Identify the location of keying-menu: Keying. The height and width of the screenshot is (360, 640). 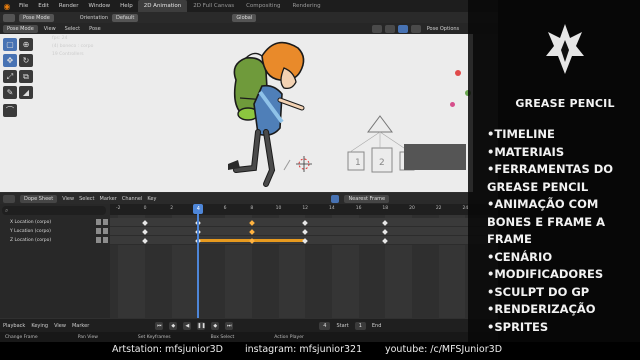
(39, 326).